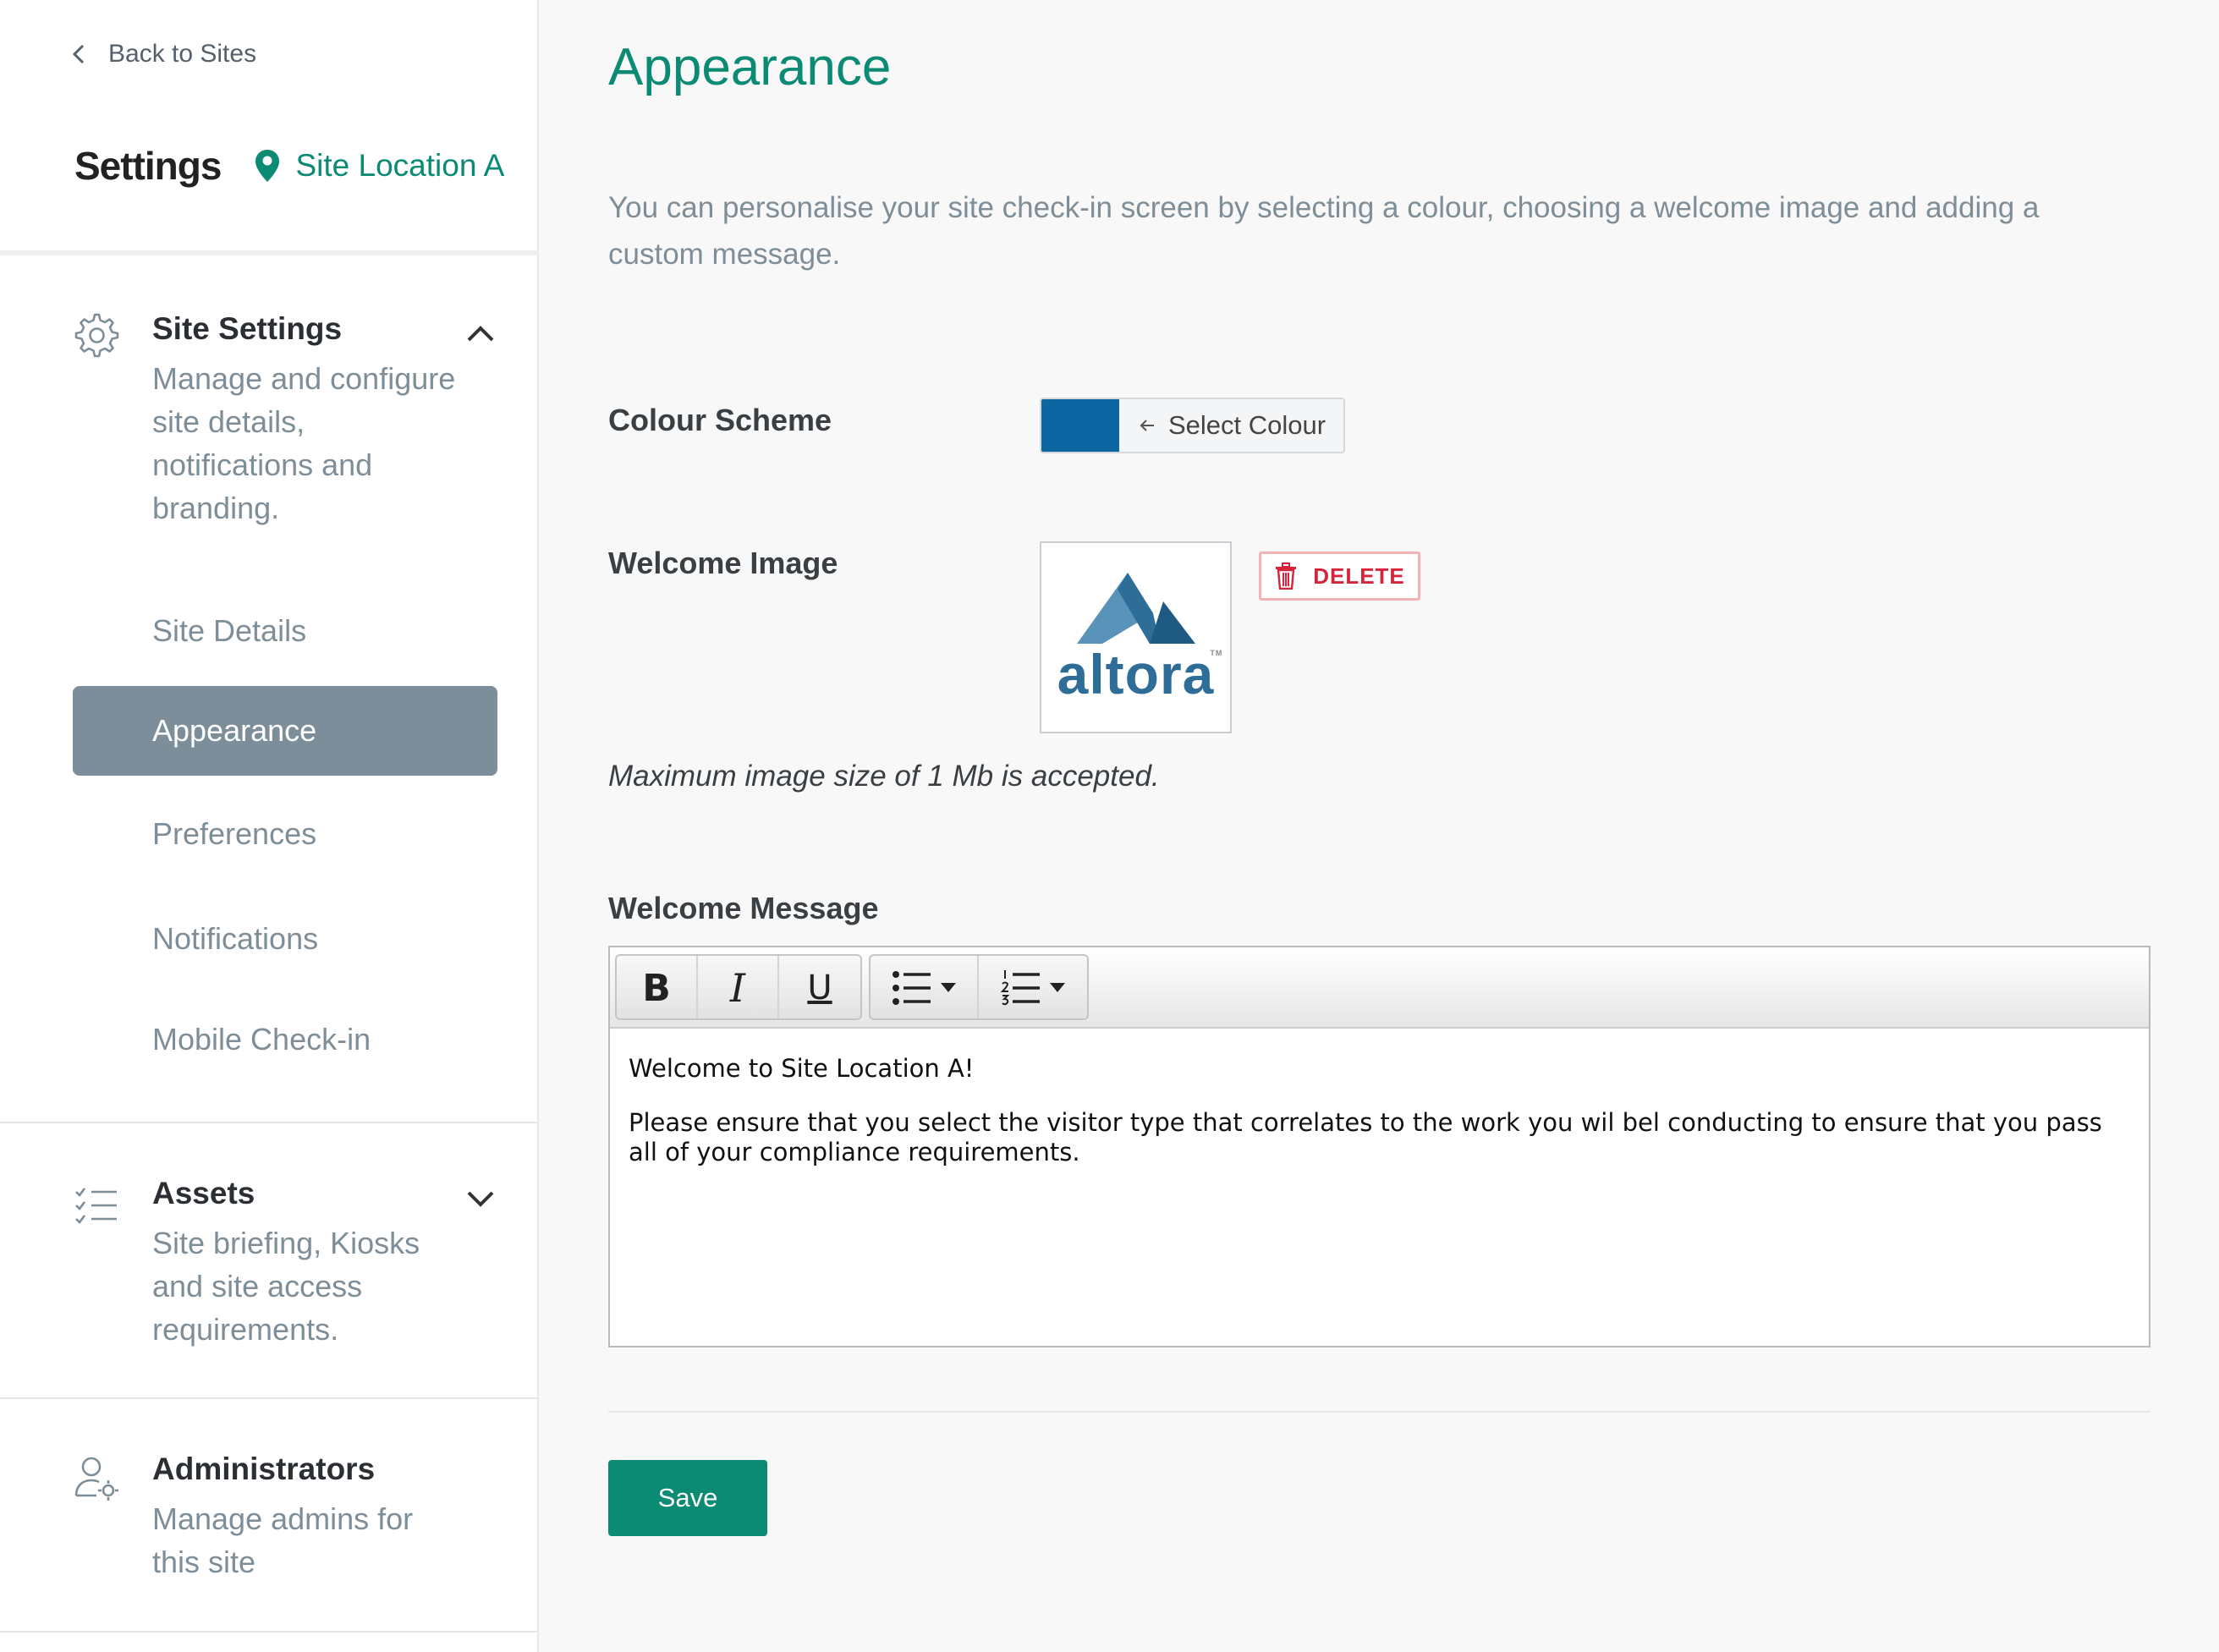 The image size is (2219, 1652). What do you see at coordinates (1136, 673) in the screenshot?
I see `logo-text: altora` at bounding box center [1136, 673].